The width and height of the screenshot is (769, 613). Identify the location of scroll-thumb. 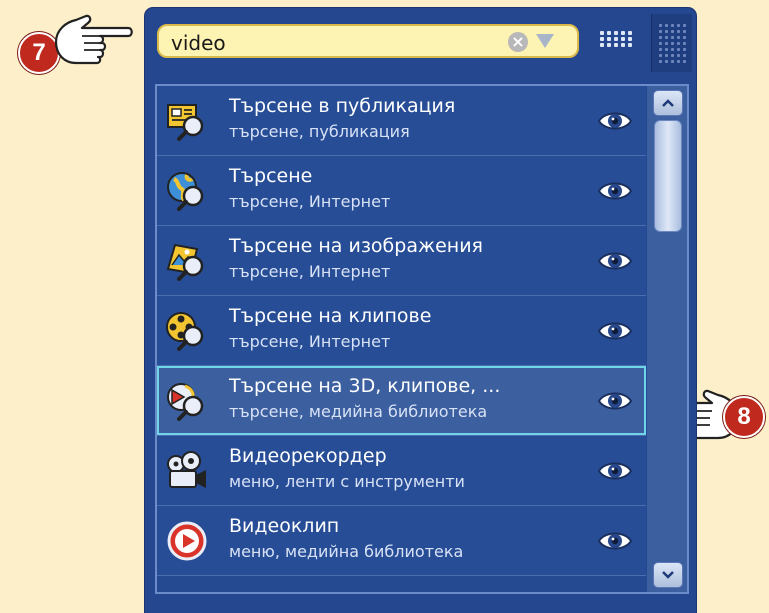
(668, 176).